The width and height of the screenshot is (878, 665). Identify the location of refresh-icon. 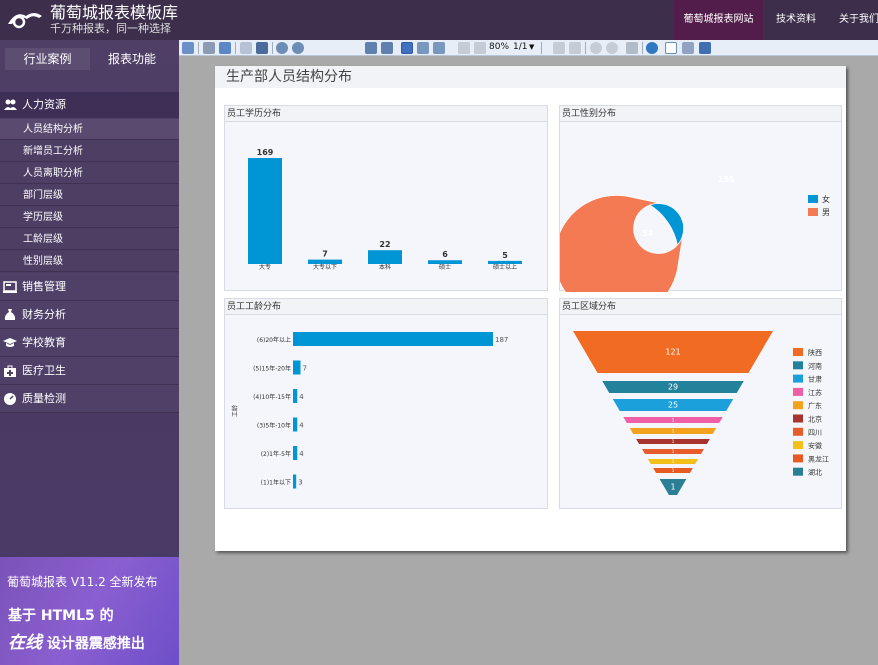
(652, 48).